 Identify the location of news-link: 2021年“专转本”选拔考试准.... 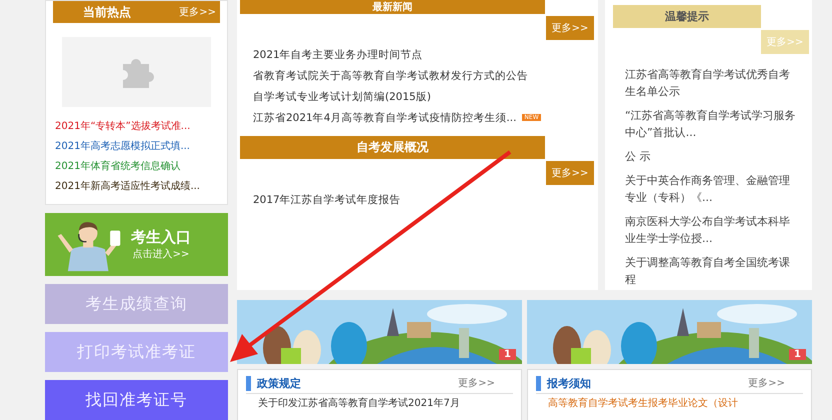
(137, 127).